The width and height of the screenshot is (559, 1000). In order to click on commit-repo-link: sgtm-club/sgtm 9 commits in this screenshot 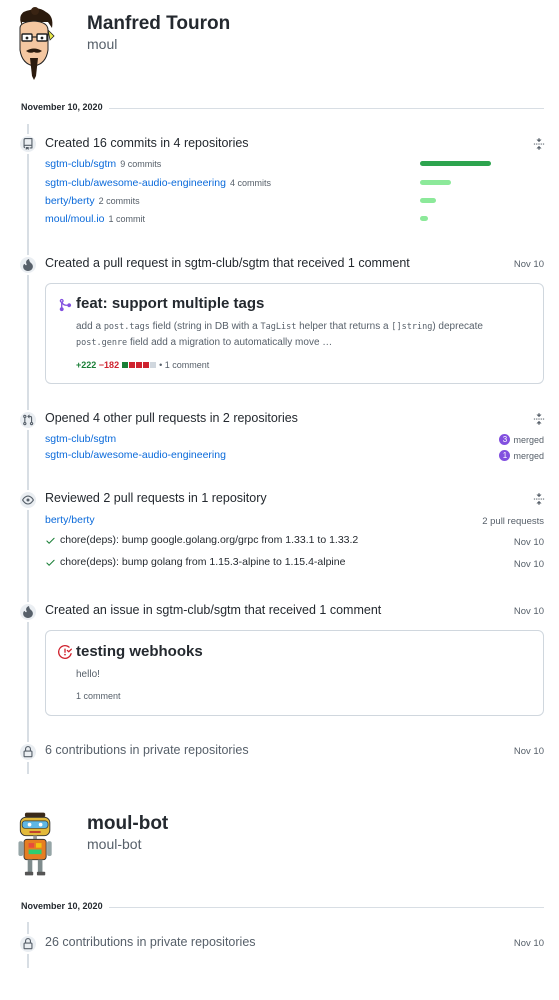, I will do `click(103, 164)`.